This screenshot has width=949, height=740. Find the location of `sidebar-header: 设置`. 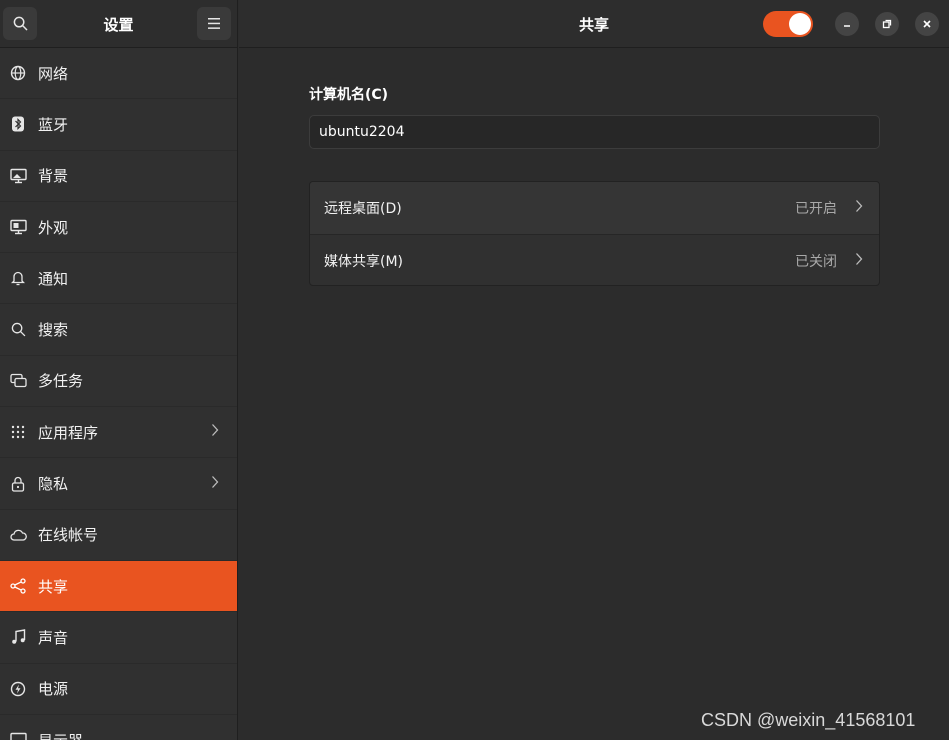

sidebar-header: 设置 is located at coordinates (118, 24).